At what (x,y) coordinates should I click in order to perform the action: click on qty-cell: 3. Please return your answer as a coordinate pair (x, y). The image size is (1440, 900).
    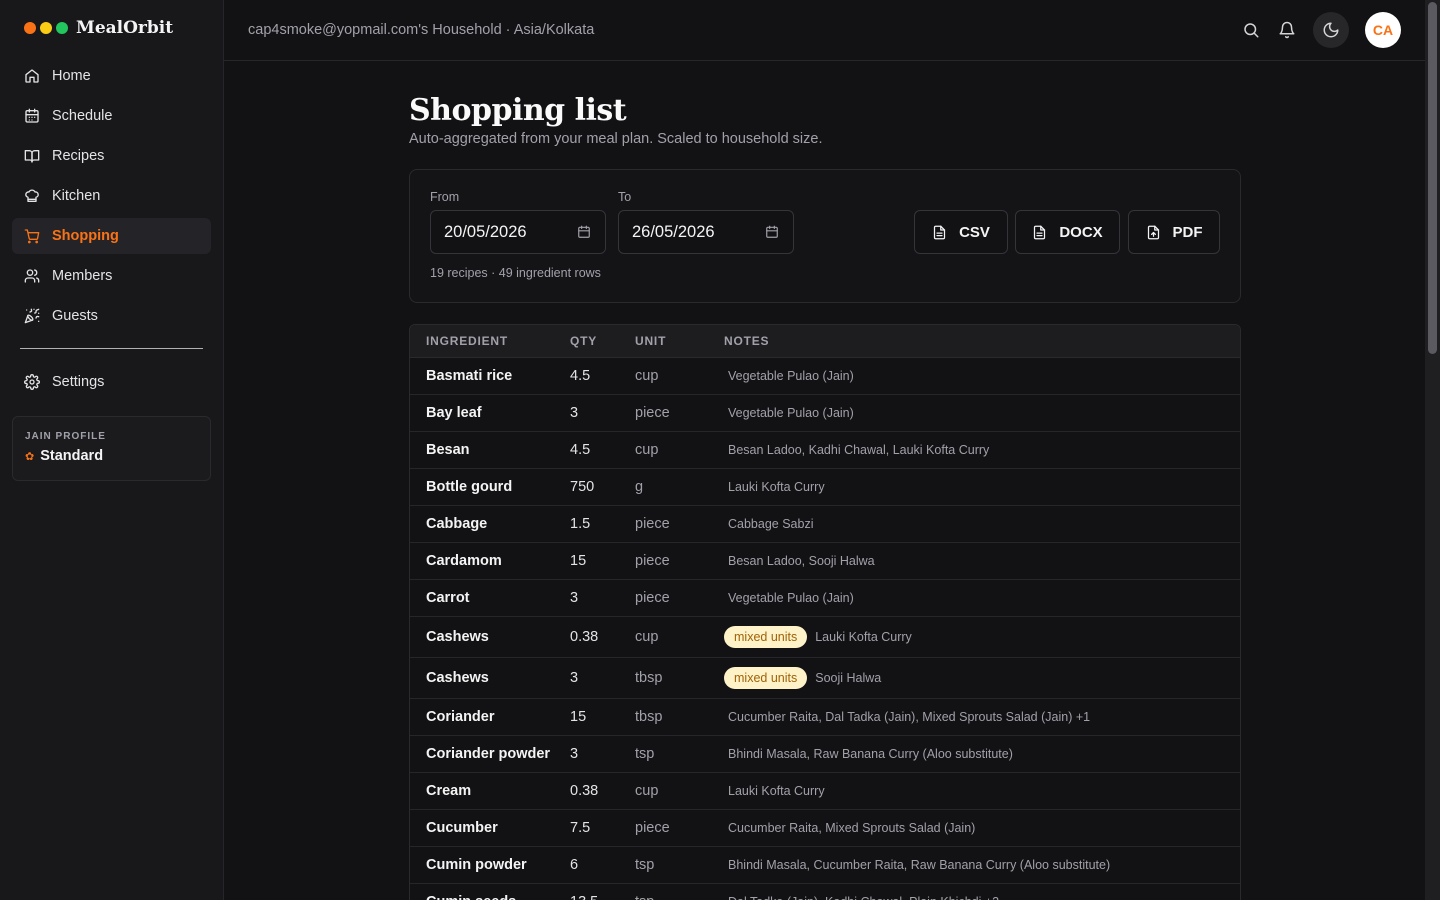
    Looking at the image, I should click on (574, 413).